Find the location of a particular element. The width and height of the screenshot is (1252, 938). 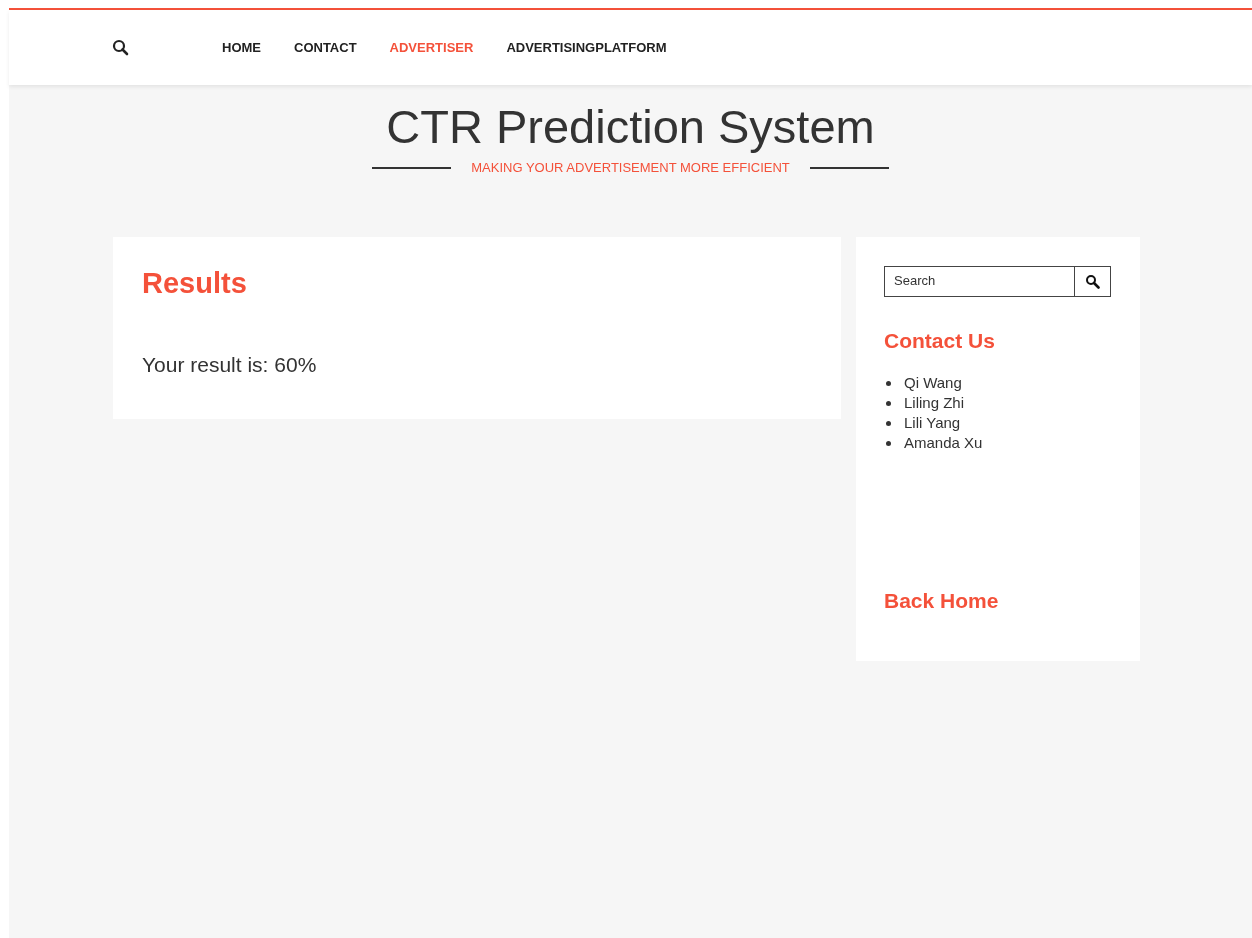

site-title: CTR Prediction System is located at coordinates (630, 127).